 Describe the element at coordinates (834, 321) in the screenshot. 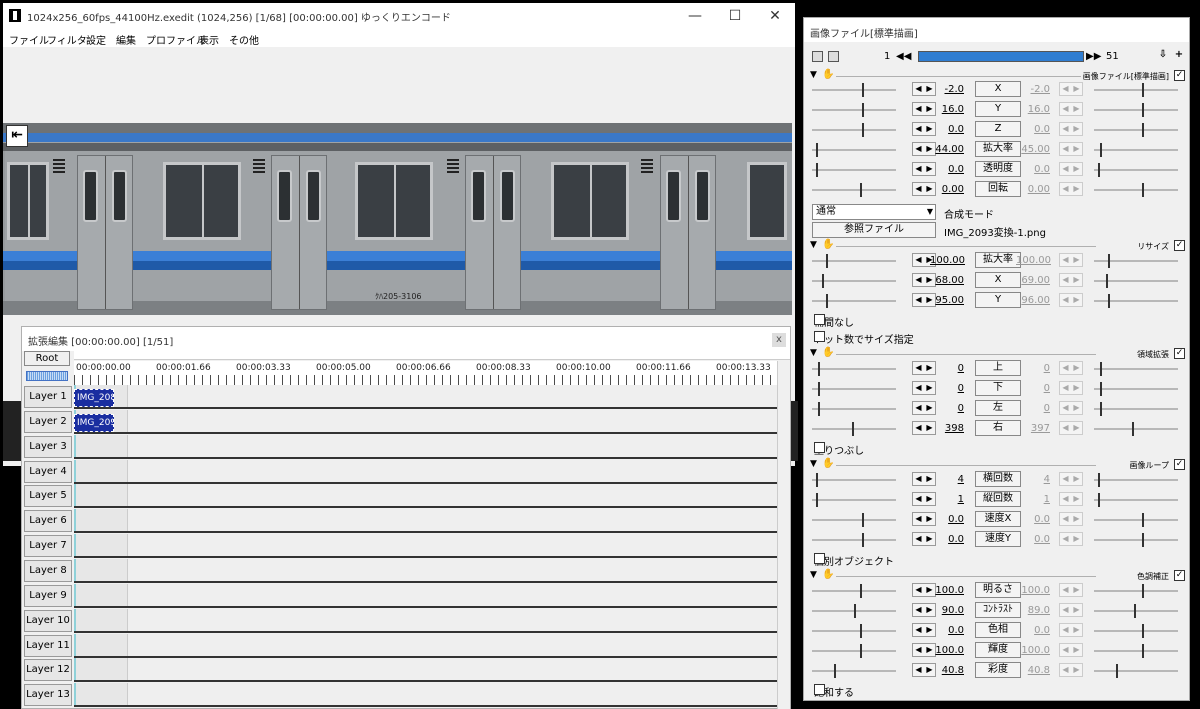

I see `no-interpolation-checkbox: 補間なし` at that location.